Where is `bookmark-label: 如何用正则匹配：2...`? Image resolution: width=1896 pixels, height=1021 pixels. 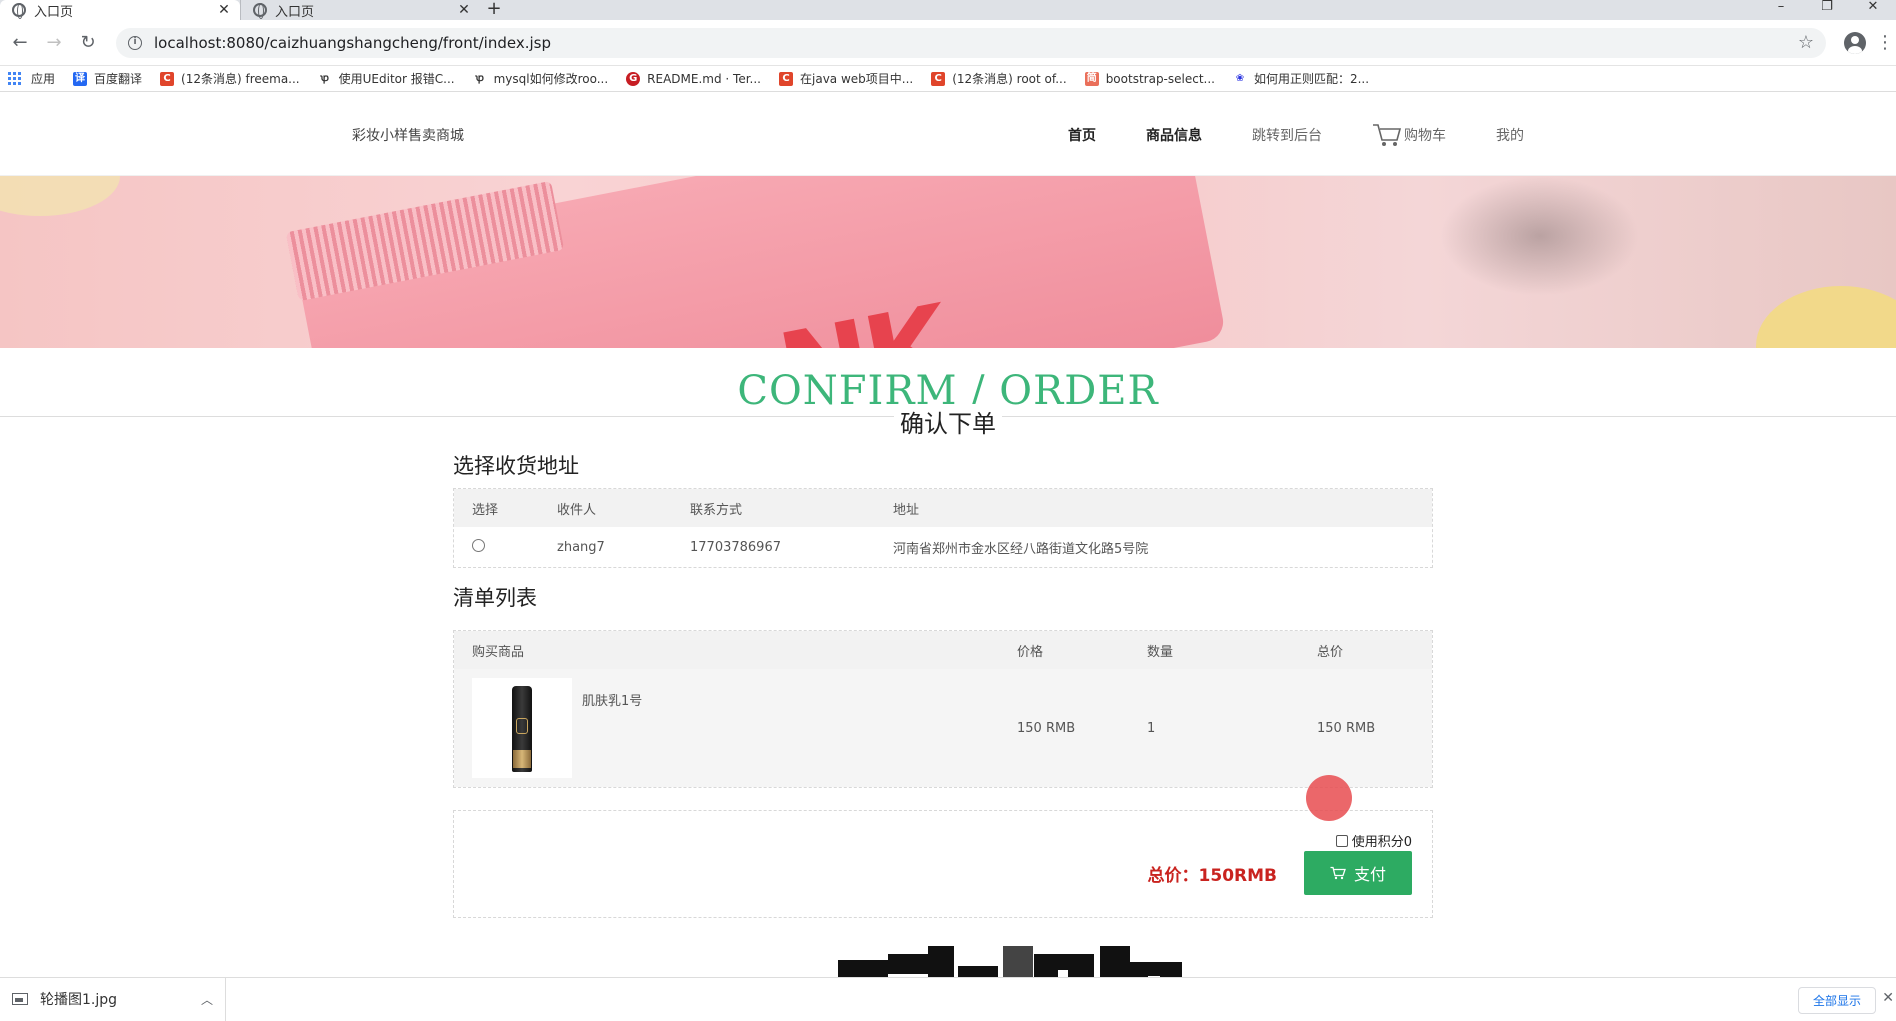
bookmark-label: 如何用正则匹配：2... is located at coordinates (1311, 79).